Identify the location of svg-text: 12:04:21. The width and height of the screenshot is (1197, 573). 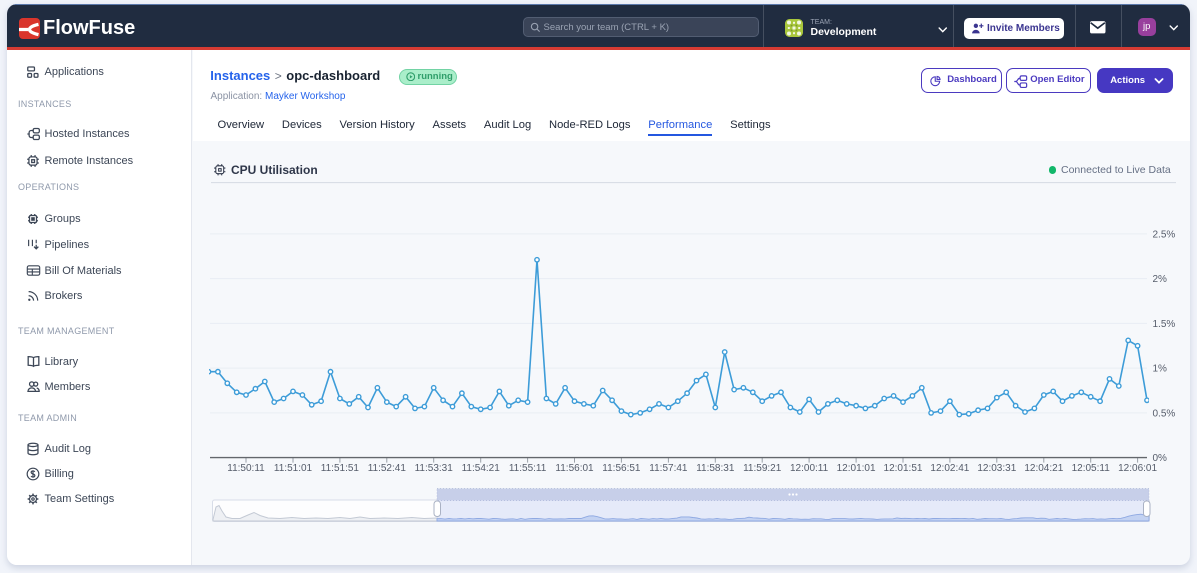
(1043, 468).